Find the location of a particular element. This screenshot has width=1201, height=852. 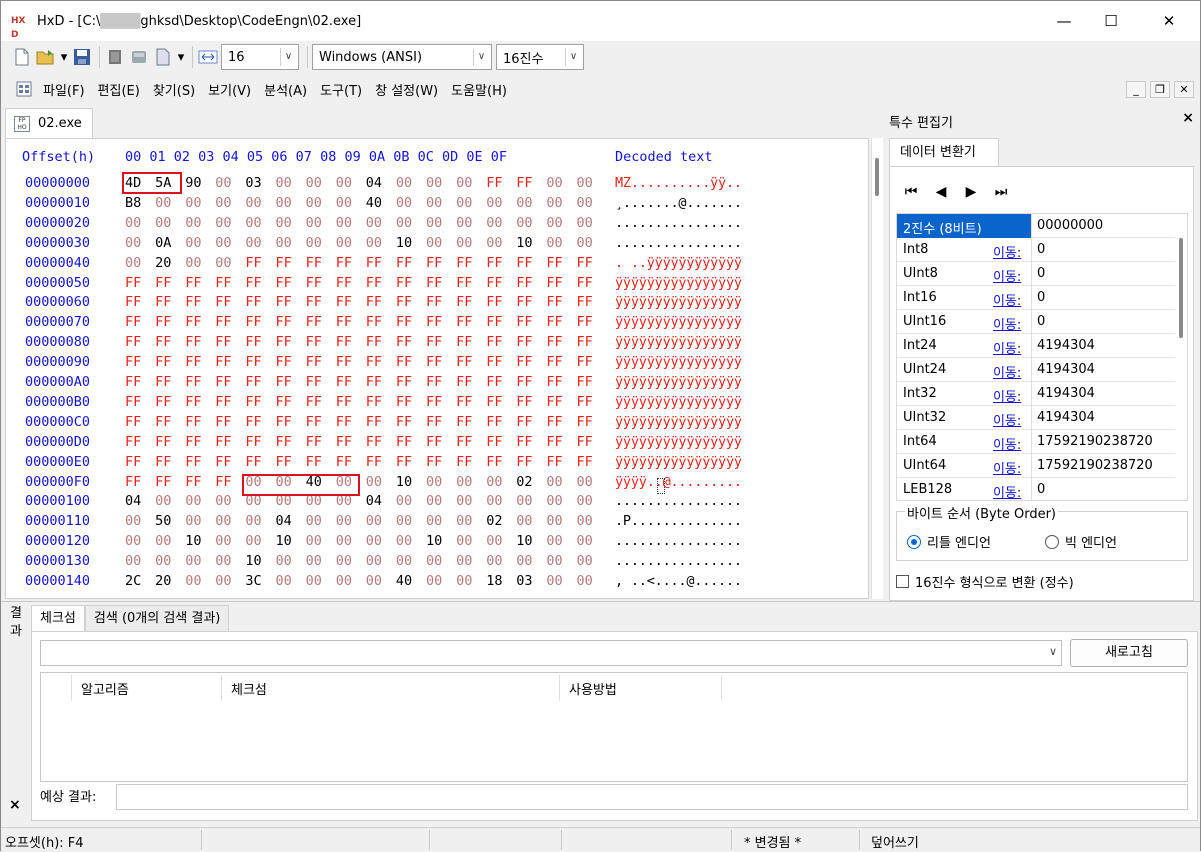

mdi-restore-button: ❐ is located at coordinates (1160, 89).